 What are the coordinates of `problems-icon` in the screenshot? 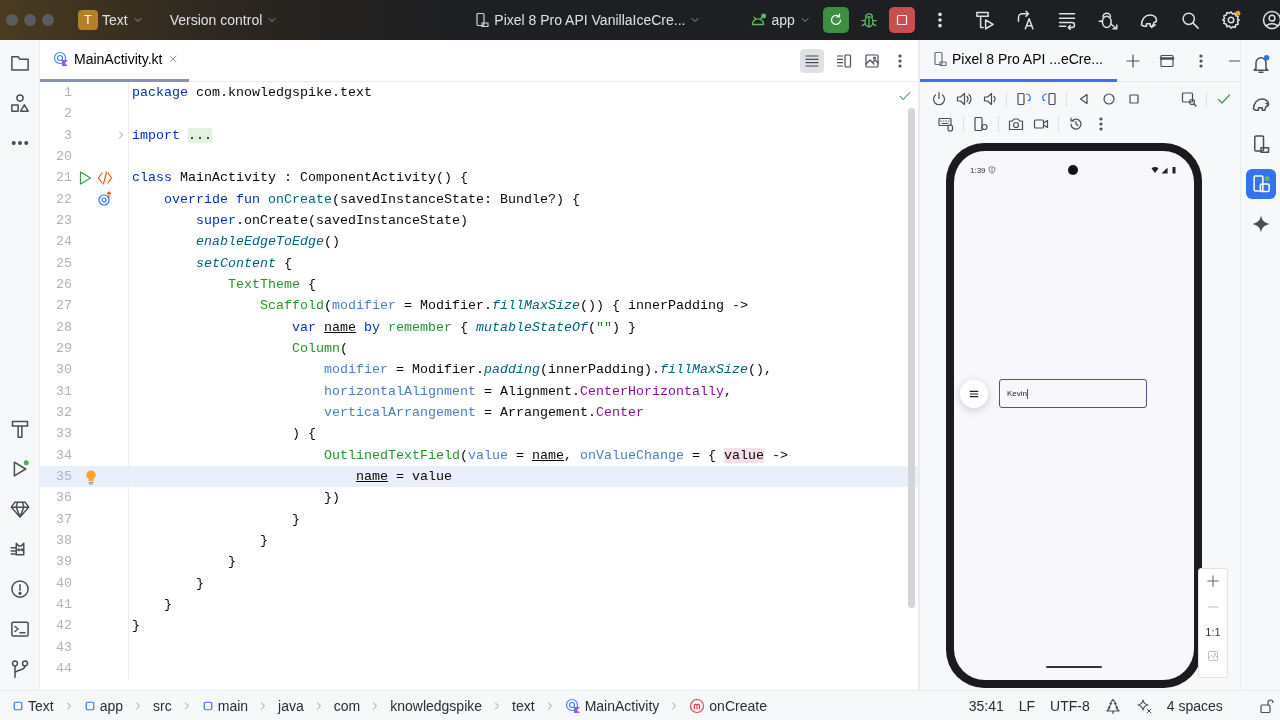 It's located at (19, 589).